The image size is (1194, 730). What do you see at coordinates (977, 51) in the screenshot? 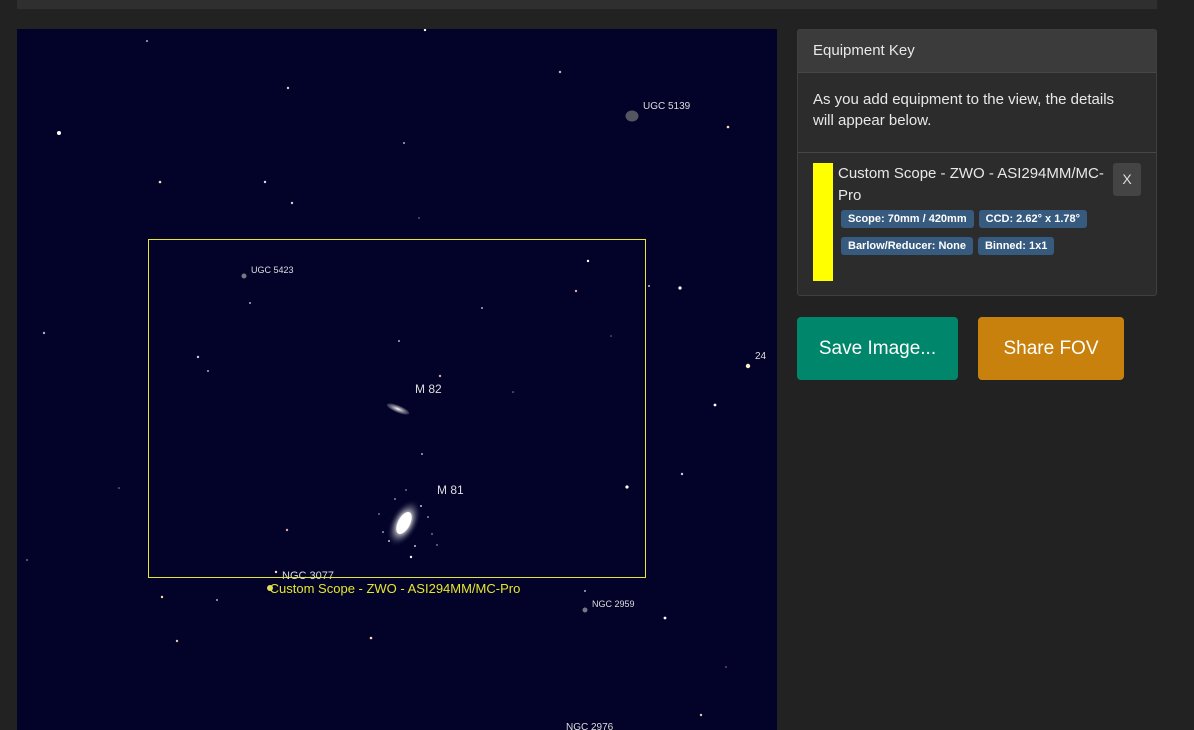
I see `equipment-key-title: Equipment Key` at bounding box center [977, 51].